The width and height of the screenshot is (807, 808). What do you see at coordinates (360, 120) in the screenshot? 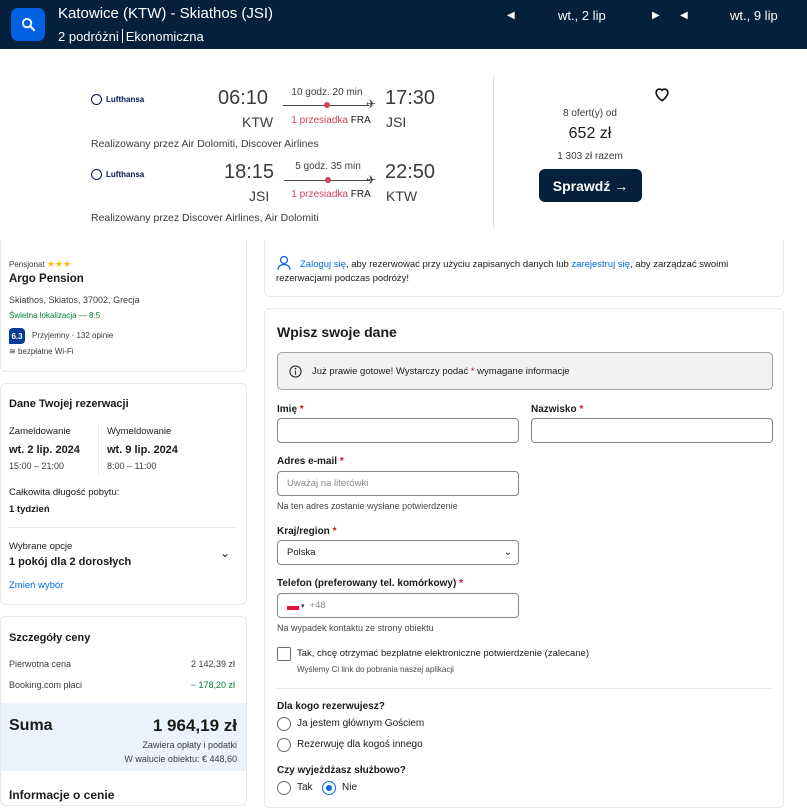
I see `stop-airport: FRA` at bounding box center [360, 120].